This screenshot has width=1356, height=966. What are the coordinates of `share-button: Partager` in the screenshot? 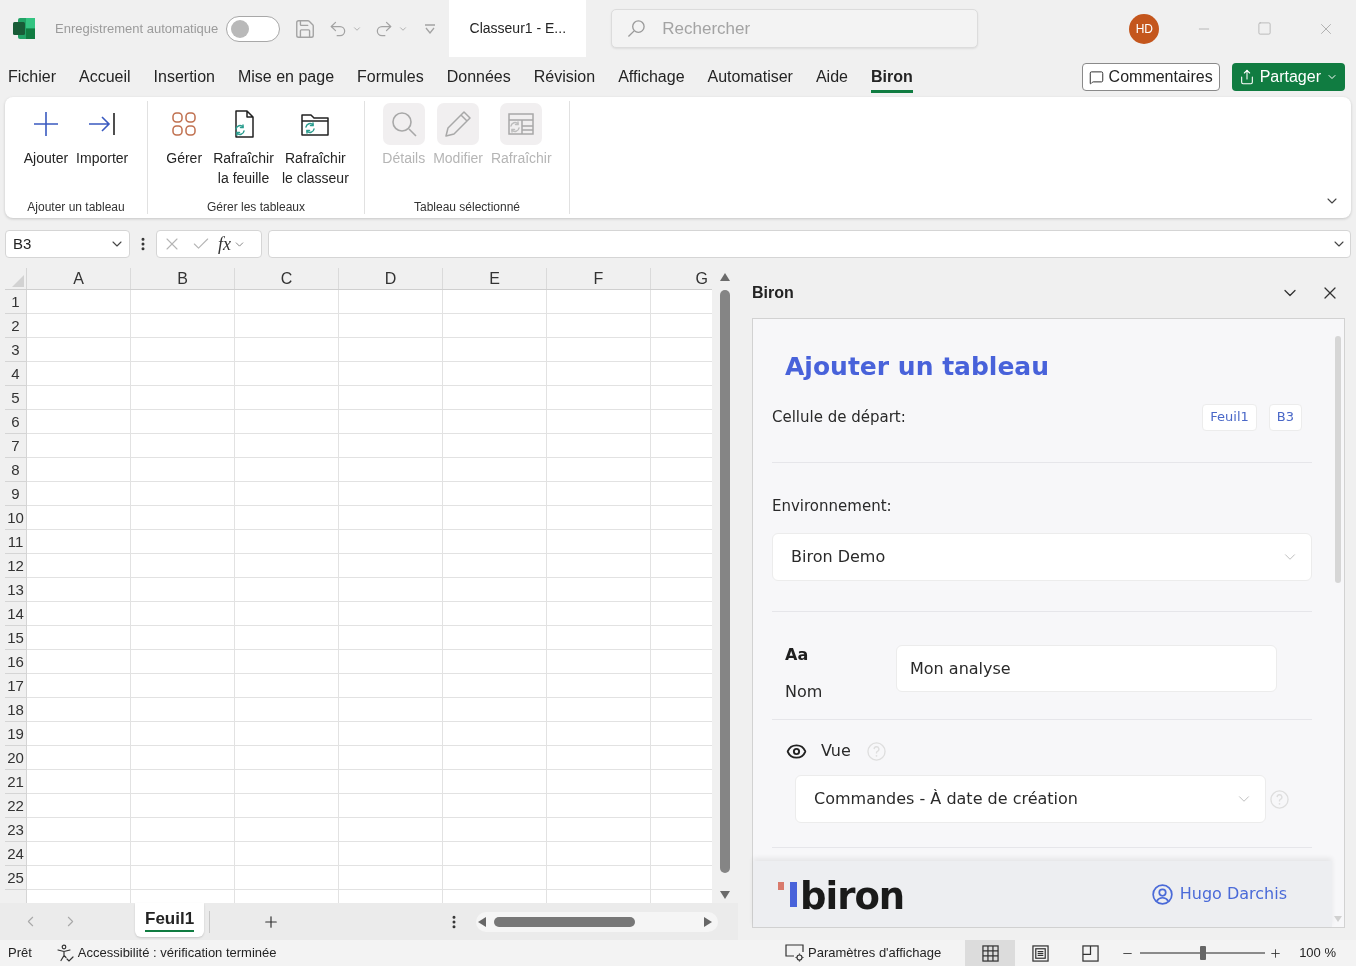 It's located at (1288, 77).